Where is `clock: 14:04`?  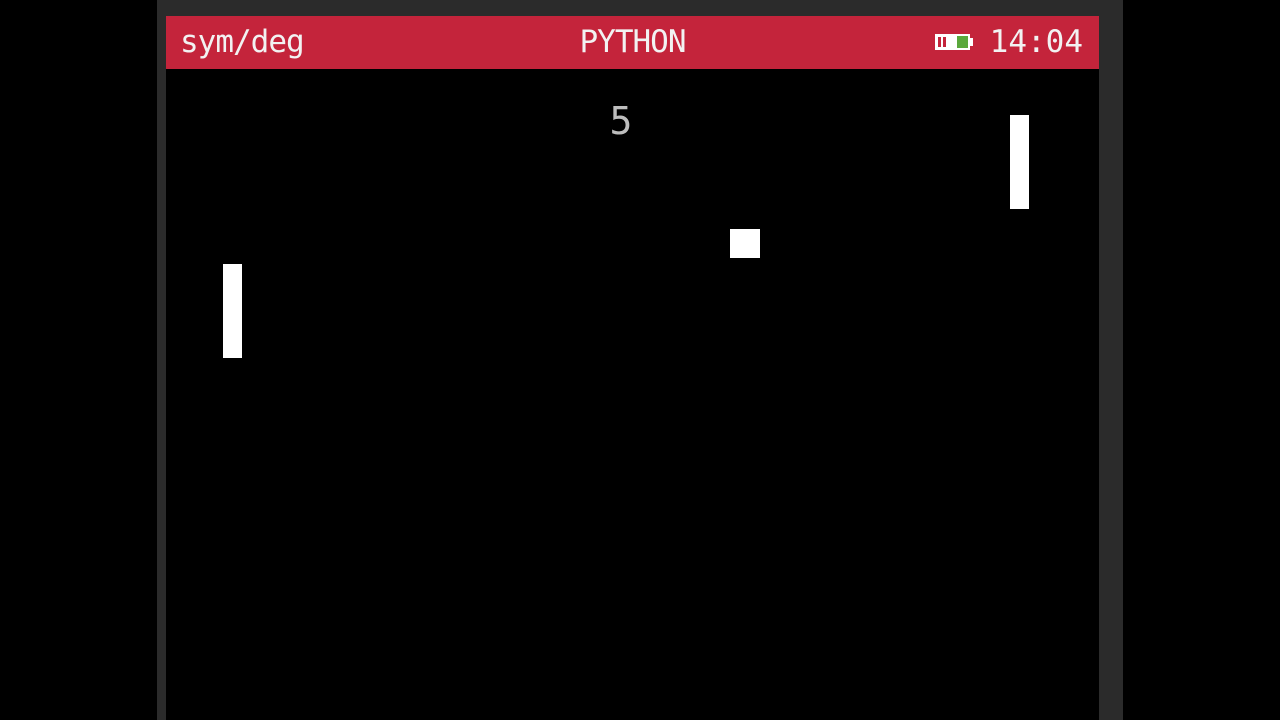
clock: 14:04 is located at coordinates (1036, 42).